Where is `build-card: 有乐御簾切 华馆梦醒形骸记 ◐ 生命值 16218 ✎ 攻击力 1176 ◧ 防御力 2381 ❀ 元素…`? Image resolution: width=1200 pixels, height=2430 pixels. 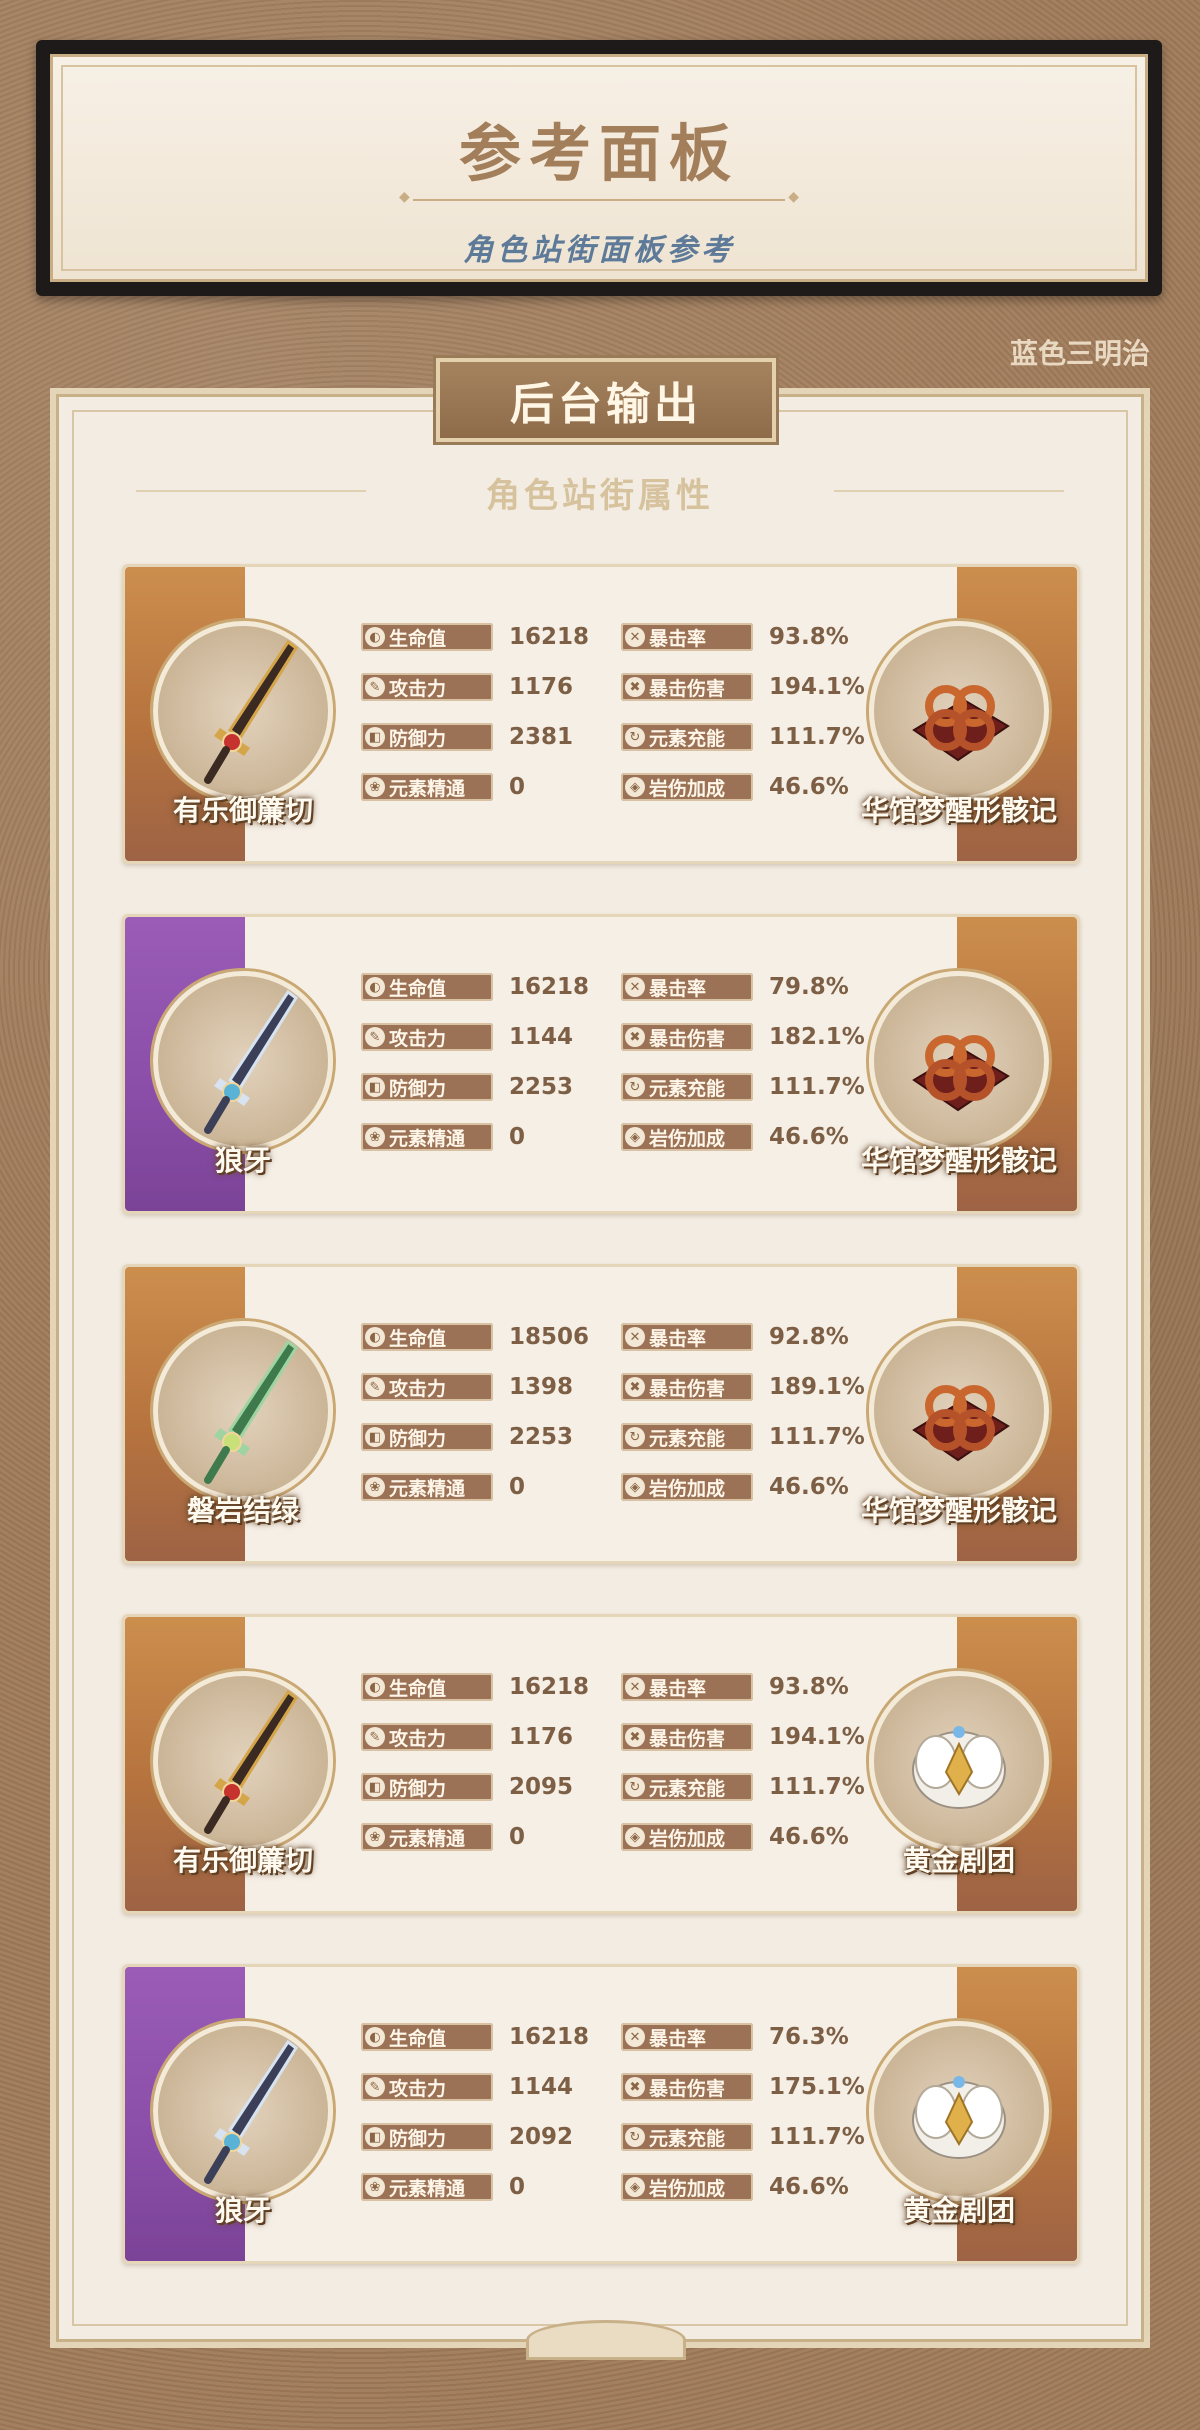 build-card: 有乐御簾切 华馆梦醒形骸记 ◐ 生命值 16218 ✎ 攻击力 1176 ◧ 防御力 2381 ❀ 元素… is located at coordinates (601, 714).